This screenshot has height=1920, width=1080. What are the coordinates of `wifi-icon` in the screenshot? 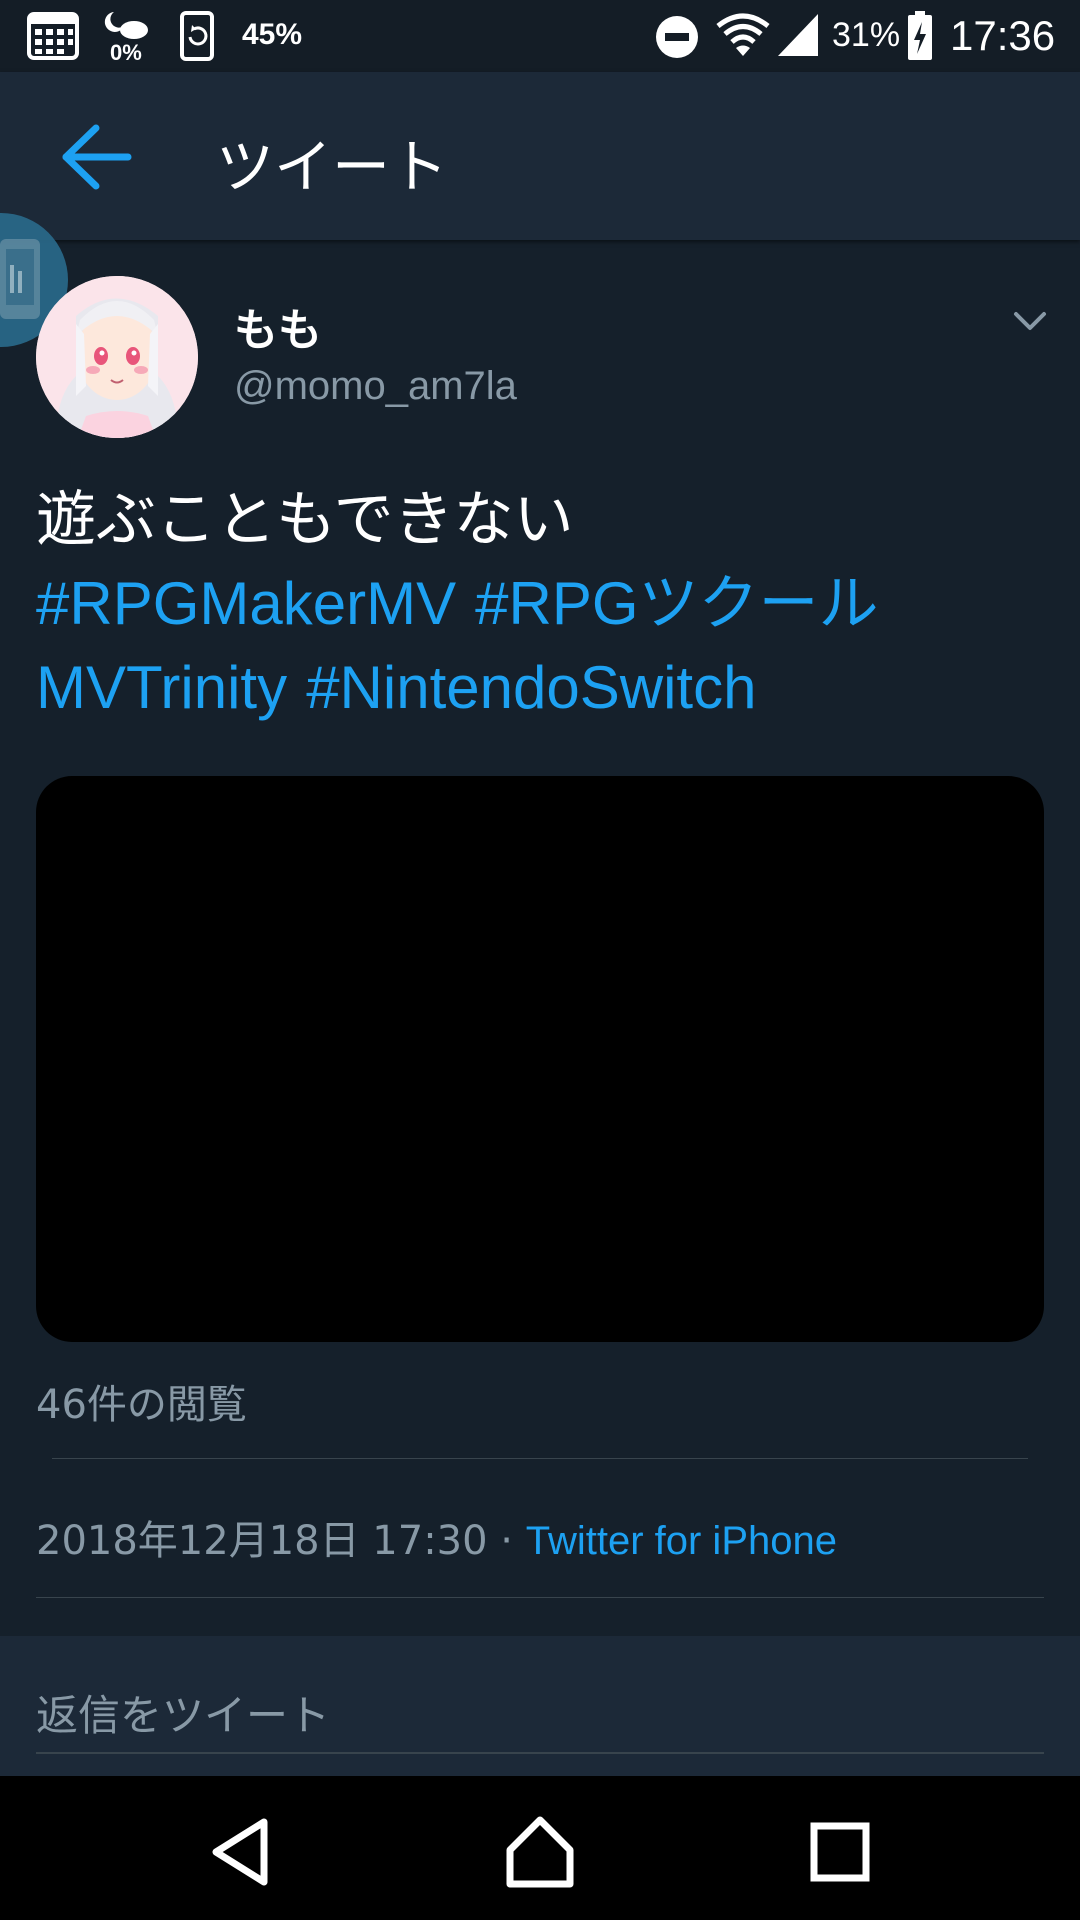 It's located at (743, 34).